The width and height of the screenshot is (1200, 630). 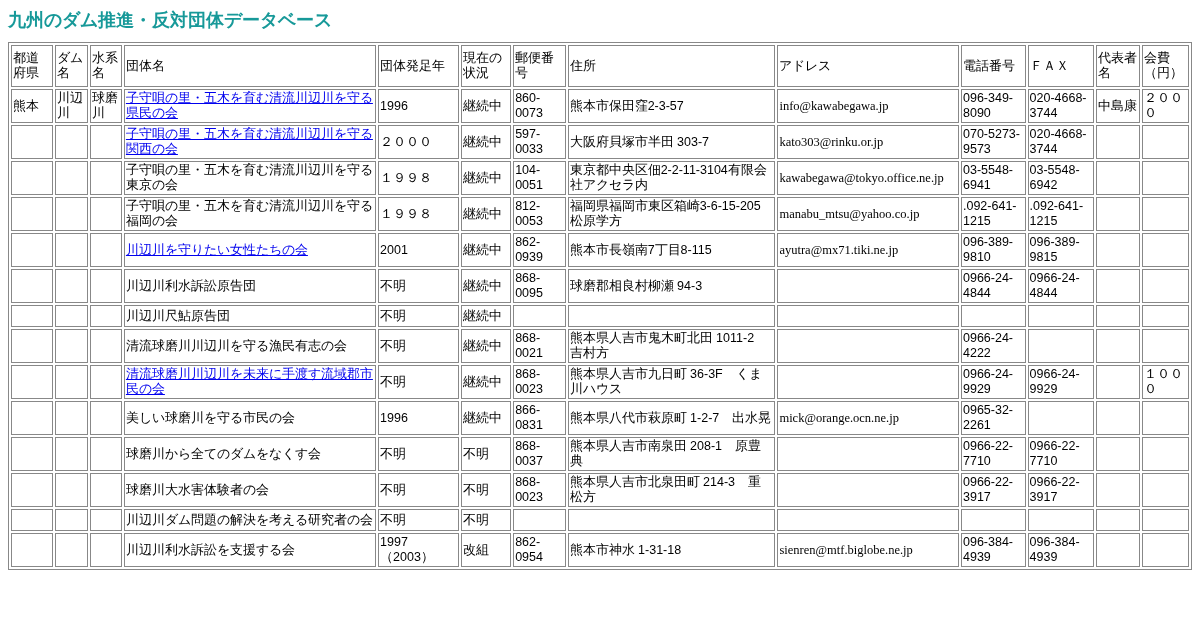 What do you see at coordinates (868, 142) in the screenshot?
I see `table-cell: kato303@rinku.or.jp` at bounding box center [868, 142].